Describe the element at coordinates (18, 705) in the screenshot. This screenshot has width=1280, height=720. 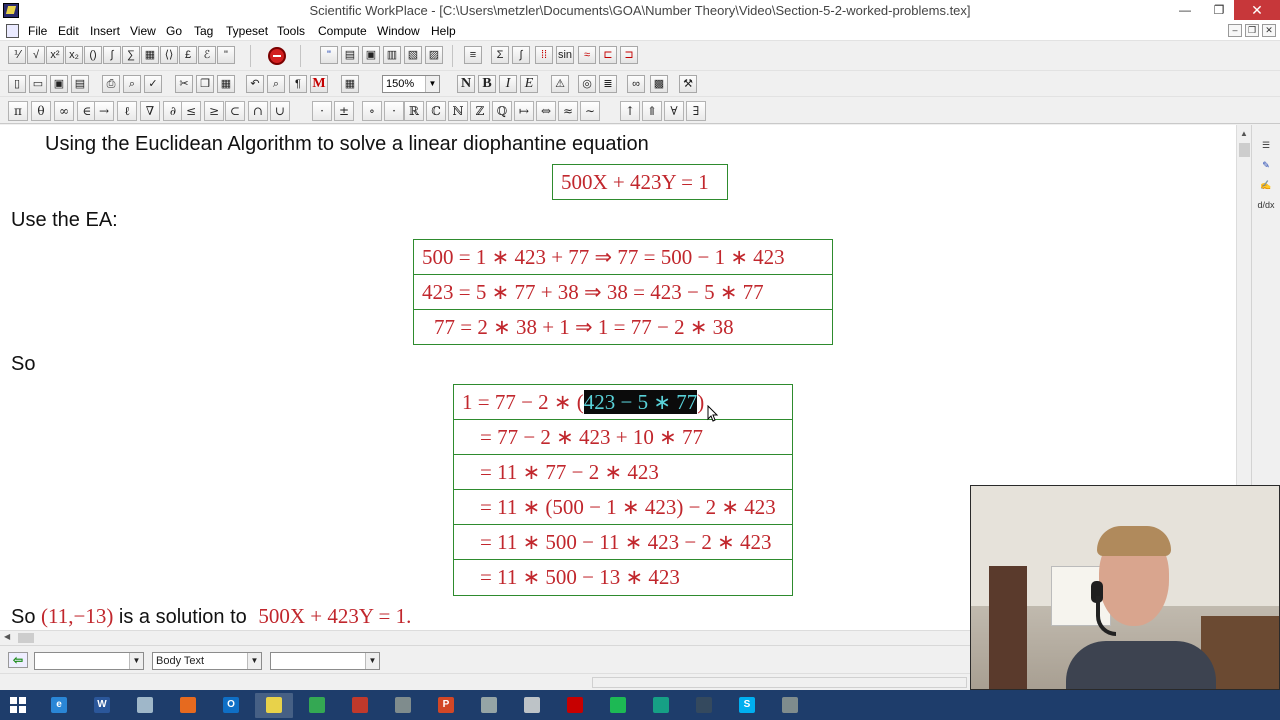
I see `windows-start-icon` at that location.